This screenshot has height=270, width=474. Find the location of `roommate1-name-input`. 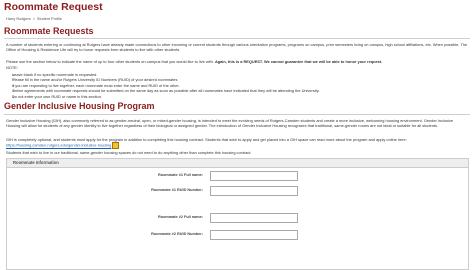

roommate1-name-input is located at coordinates (254, 176).